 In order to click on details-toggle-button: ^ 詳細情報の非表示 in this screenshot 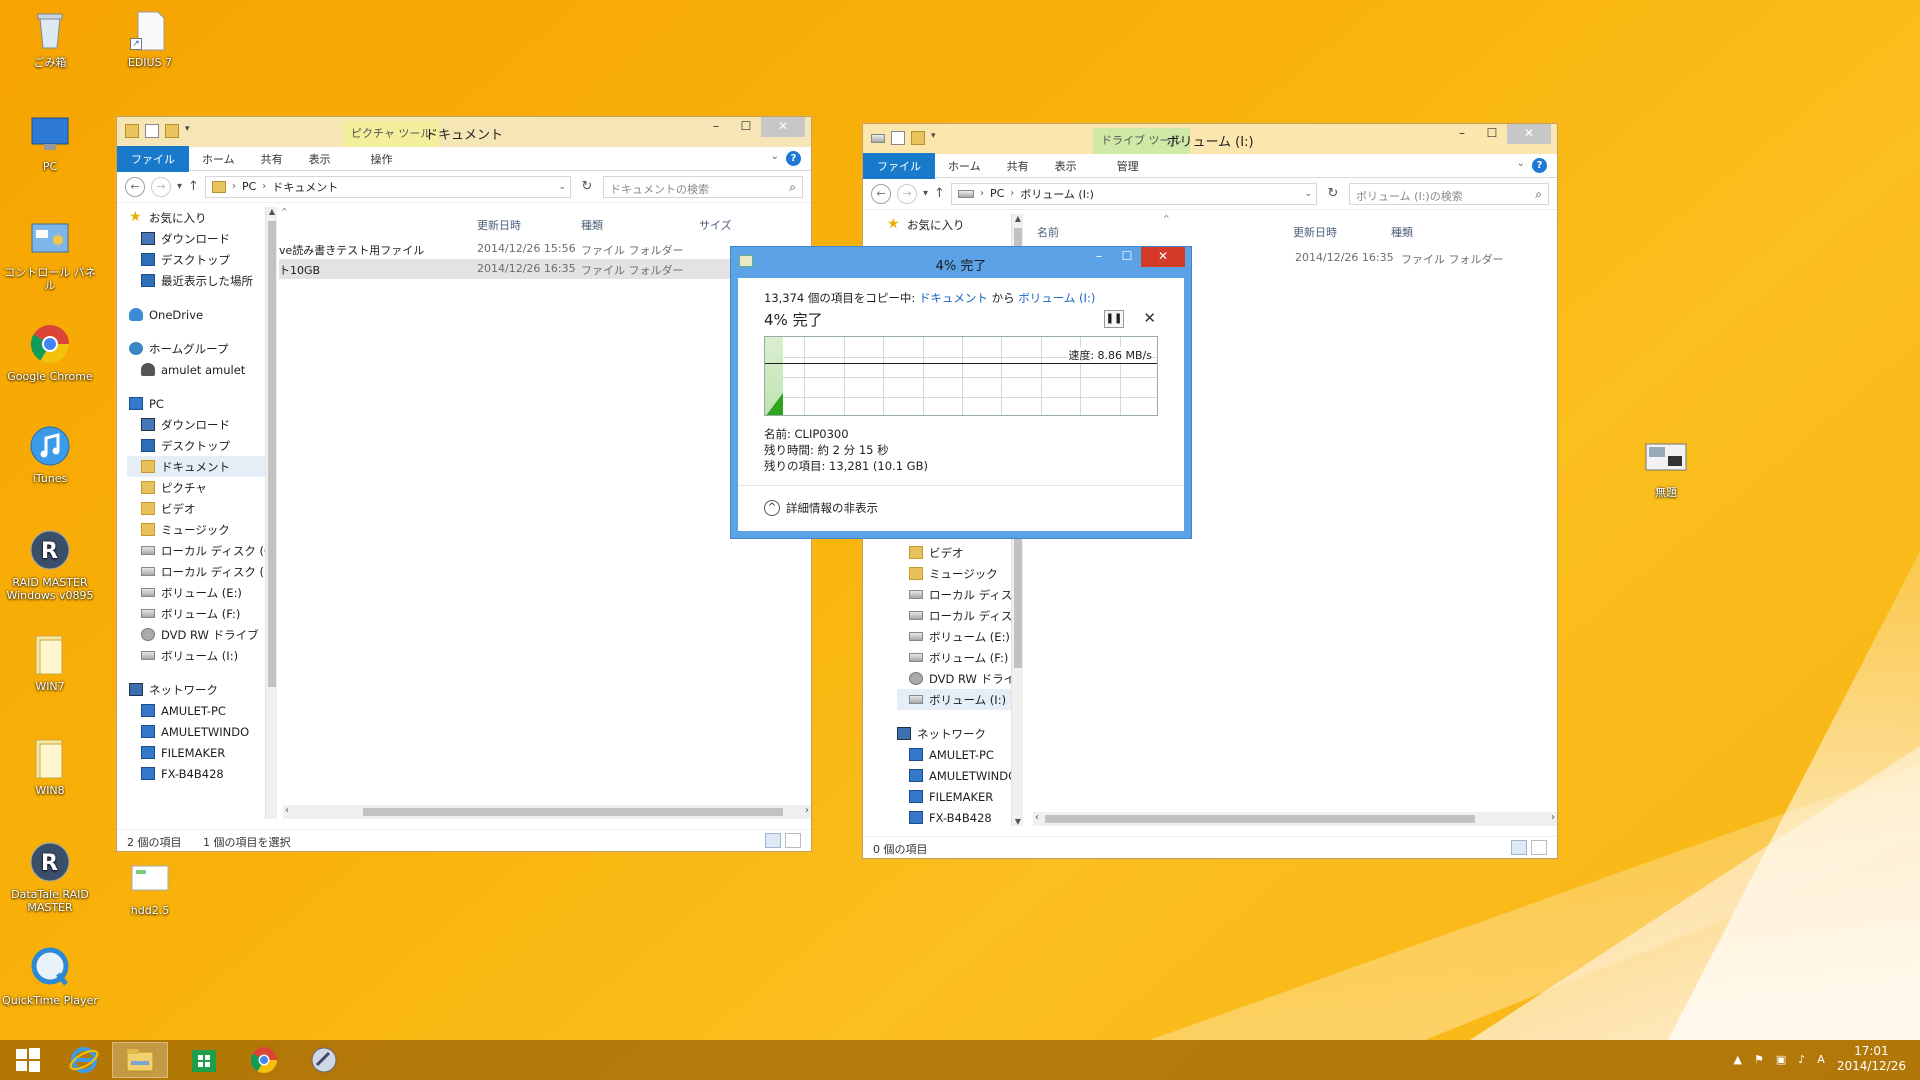, I will do `click(821, 508)`.